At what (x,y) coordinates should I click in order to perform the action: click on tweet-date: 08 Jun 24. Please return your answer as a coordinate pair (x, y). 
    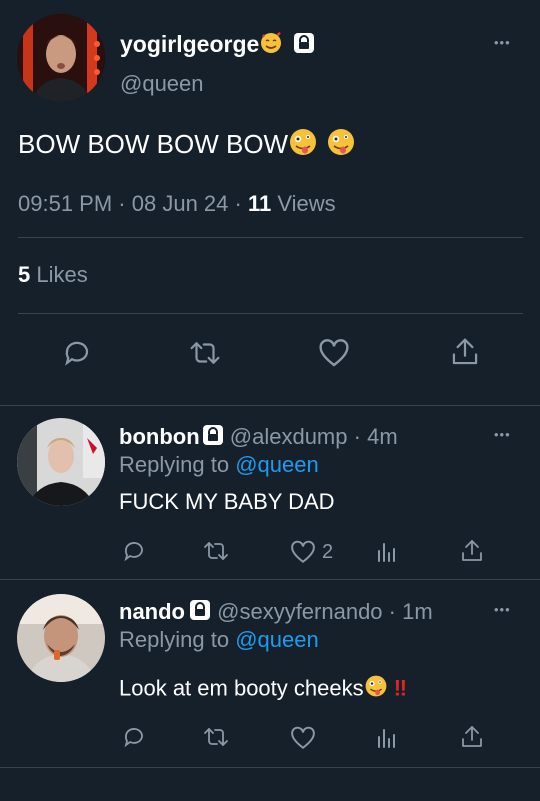
    Looking at the image, I should click on (180, 203).